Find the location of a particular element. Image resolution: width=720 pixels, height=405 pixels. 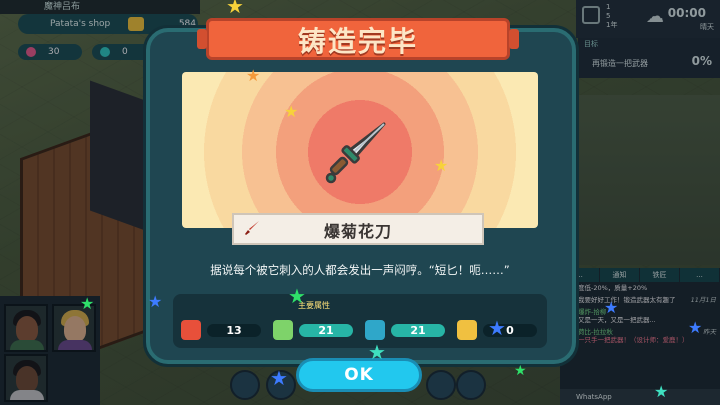

magic-icon is located at coordinates (467, 330).